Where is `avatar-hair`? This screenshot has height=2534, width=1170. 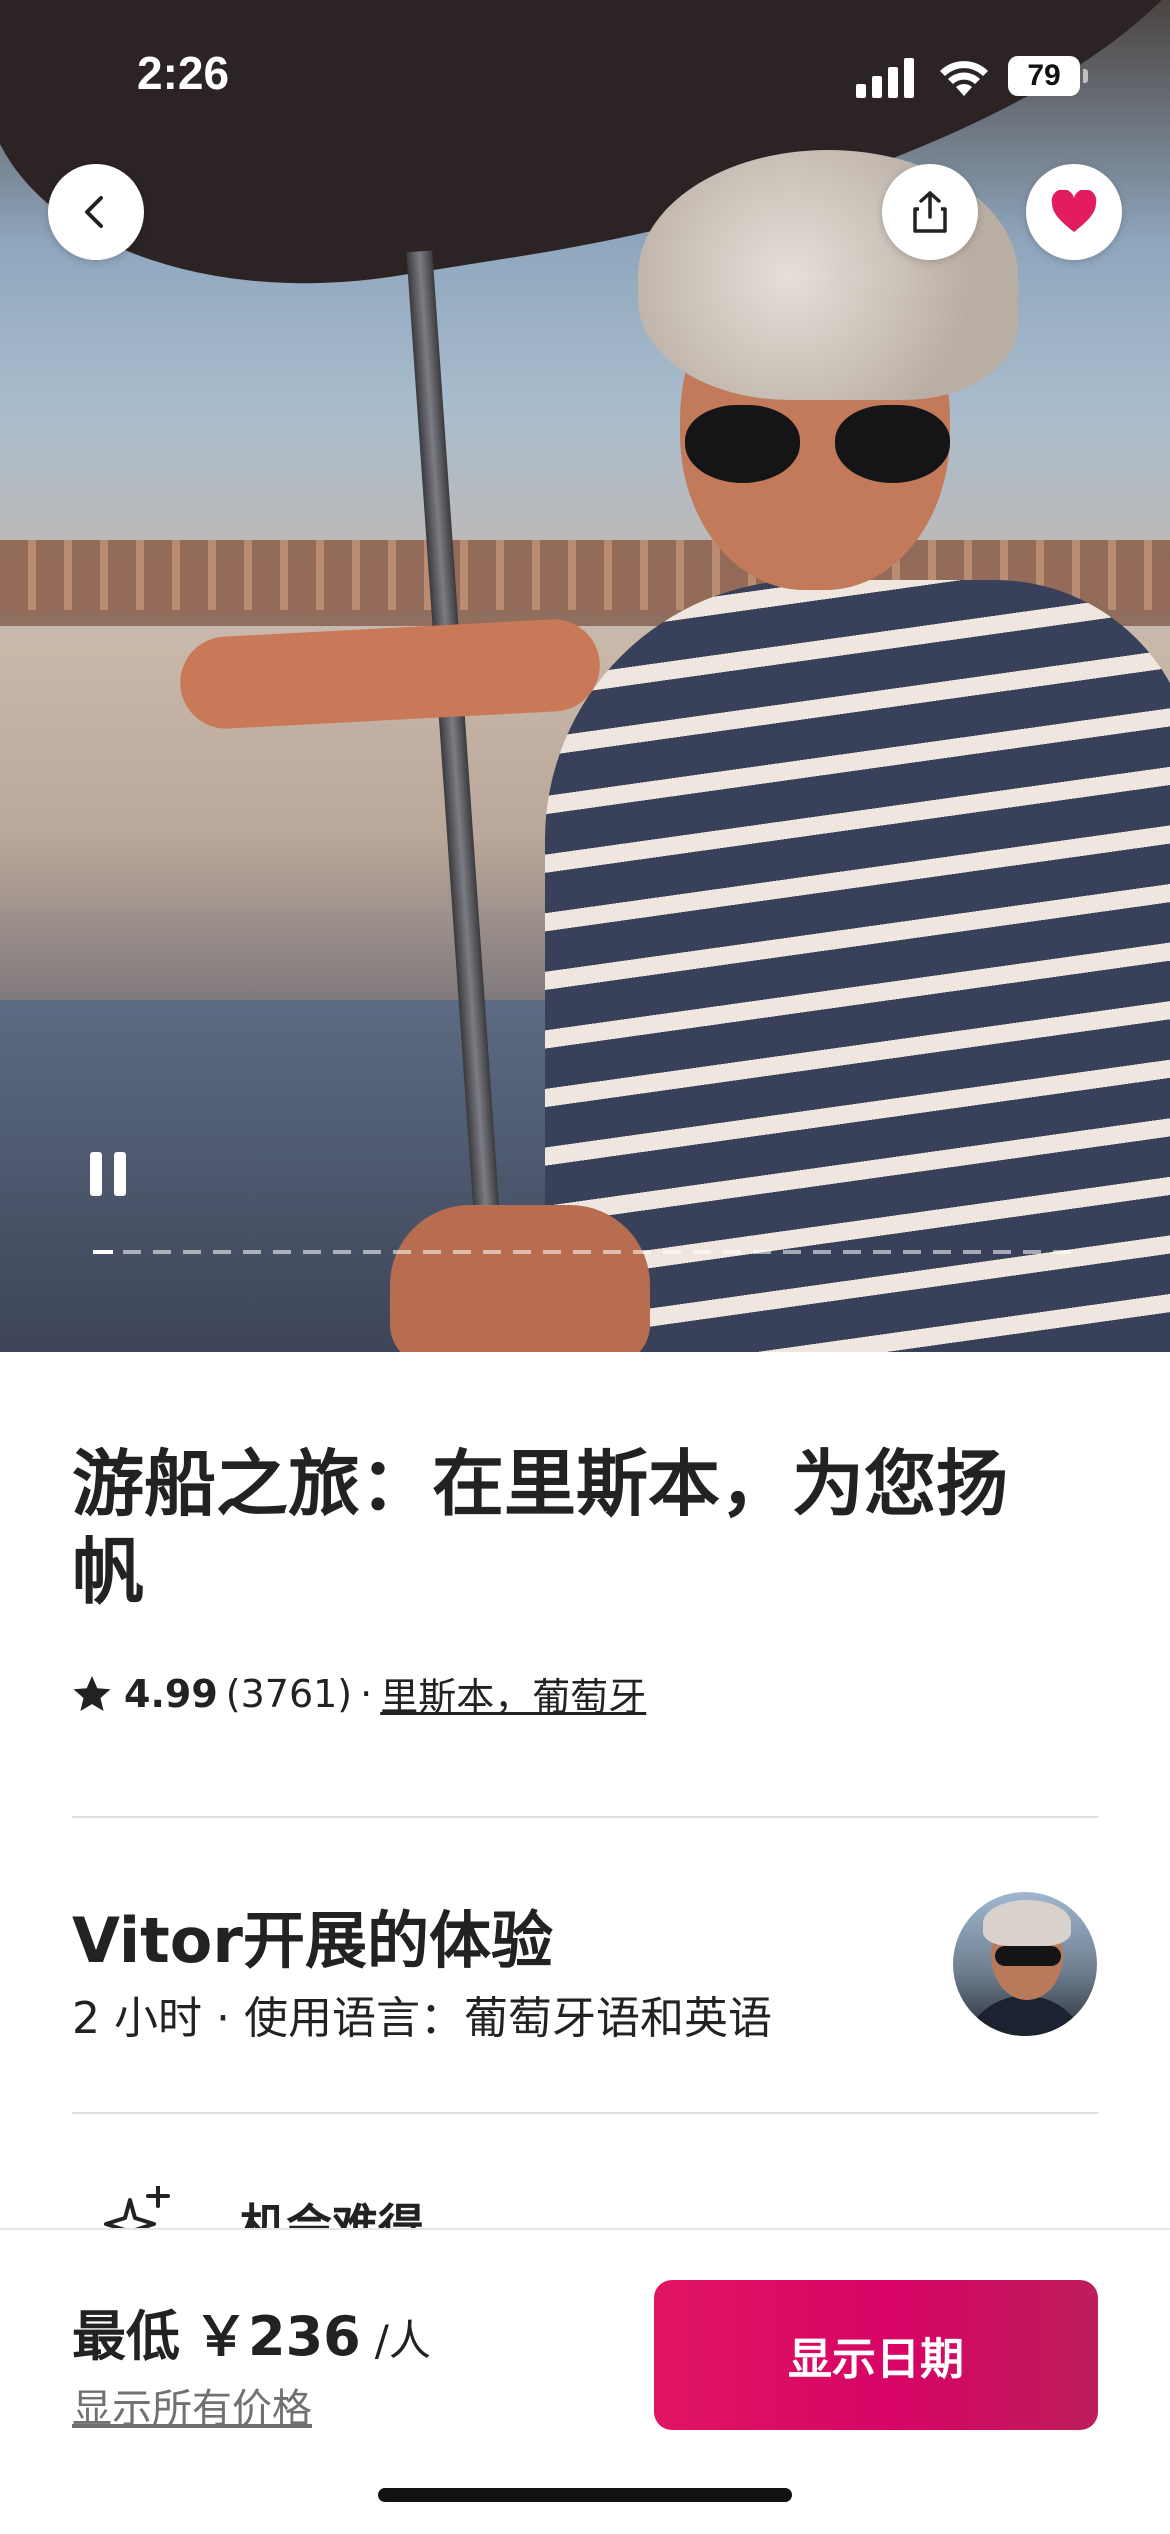
avatar-hair is located at coordinates (1027, 1923).